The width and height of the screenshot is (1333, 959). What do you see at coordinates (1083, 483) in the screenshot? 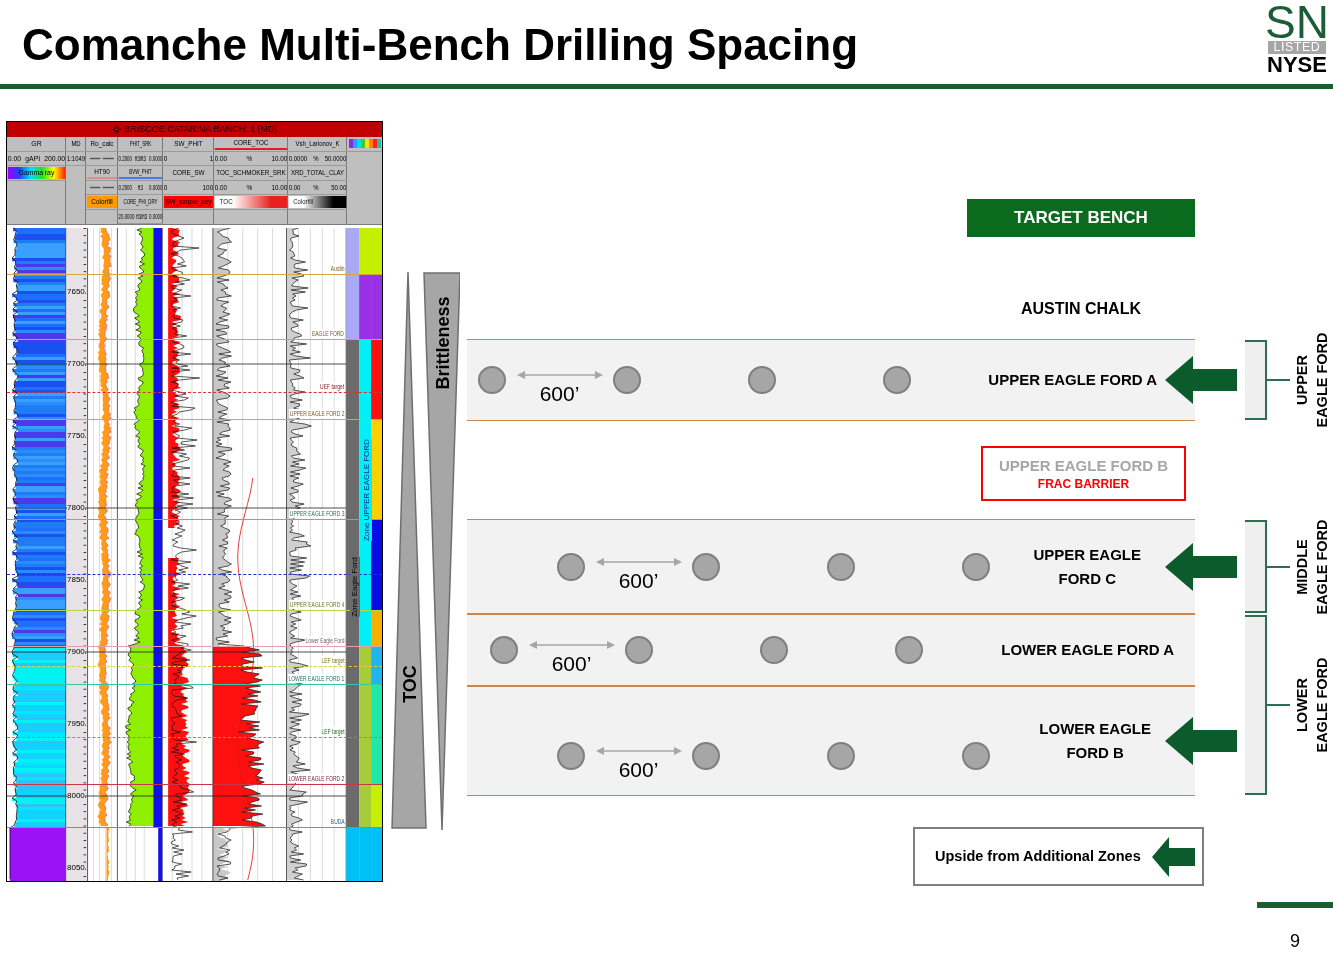
I see `barrier-note: FRAC BARRIER` at bounding box center [1083, 483].